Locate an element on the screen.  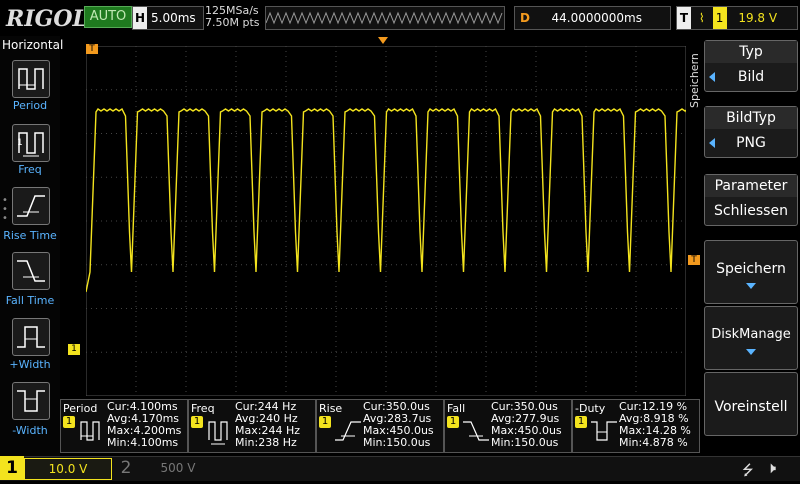
memory-overview is located at coordinates (385, 18).